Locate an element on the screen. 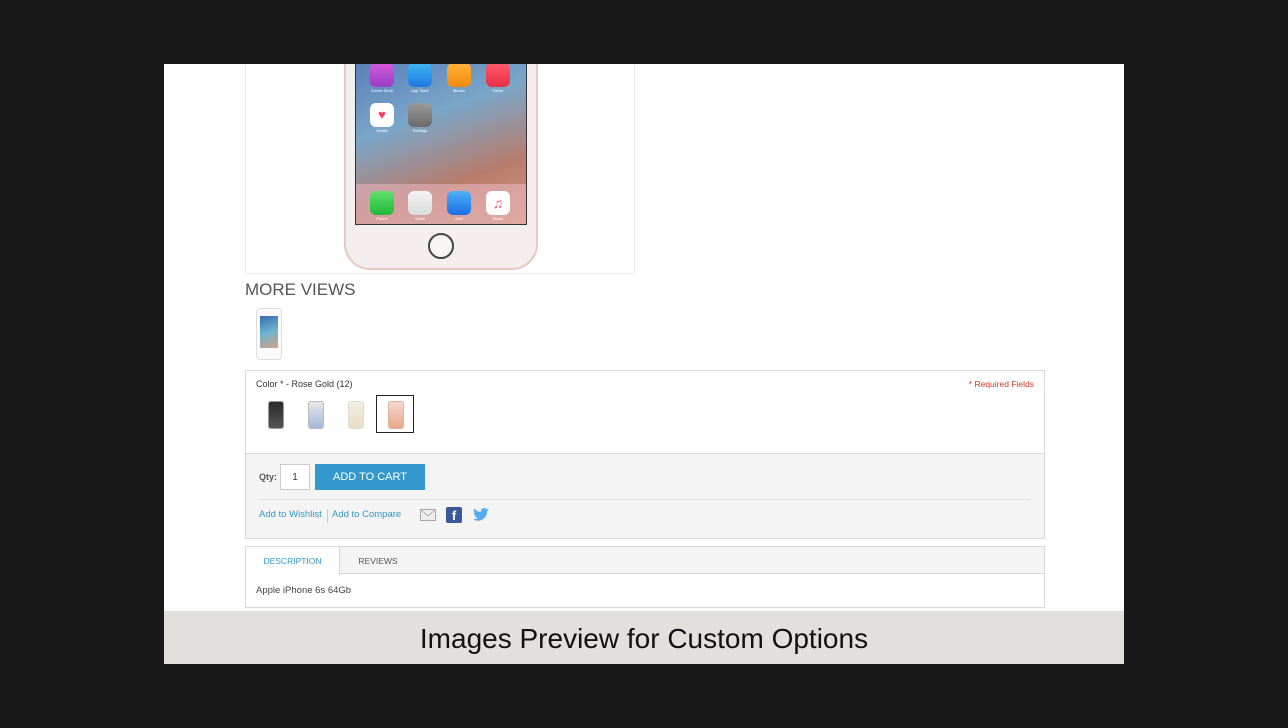  swatch-gold is located at coordinates (355, 414).